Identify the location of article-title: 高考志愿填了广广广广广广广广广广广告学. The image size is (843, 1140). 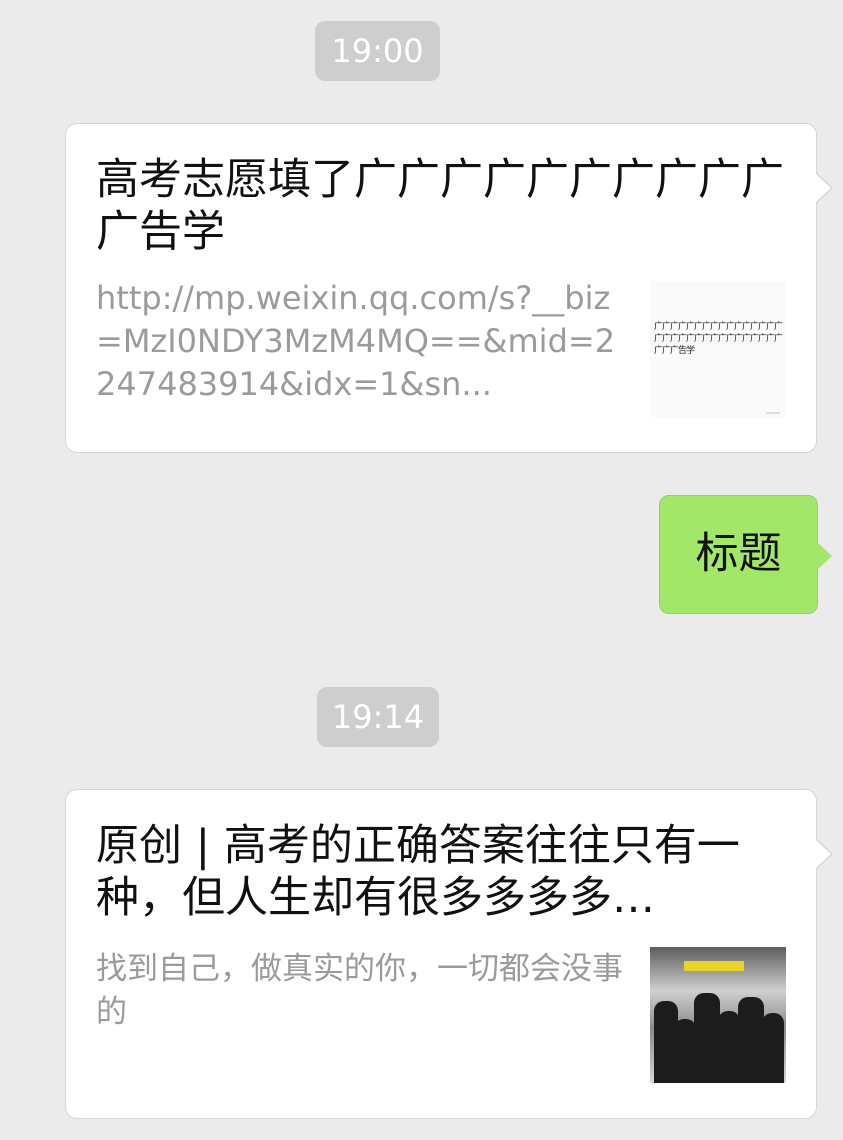
(440, 206).